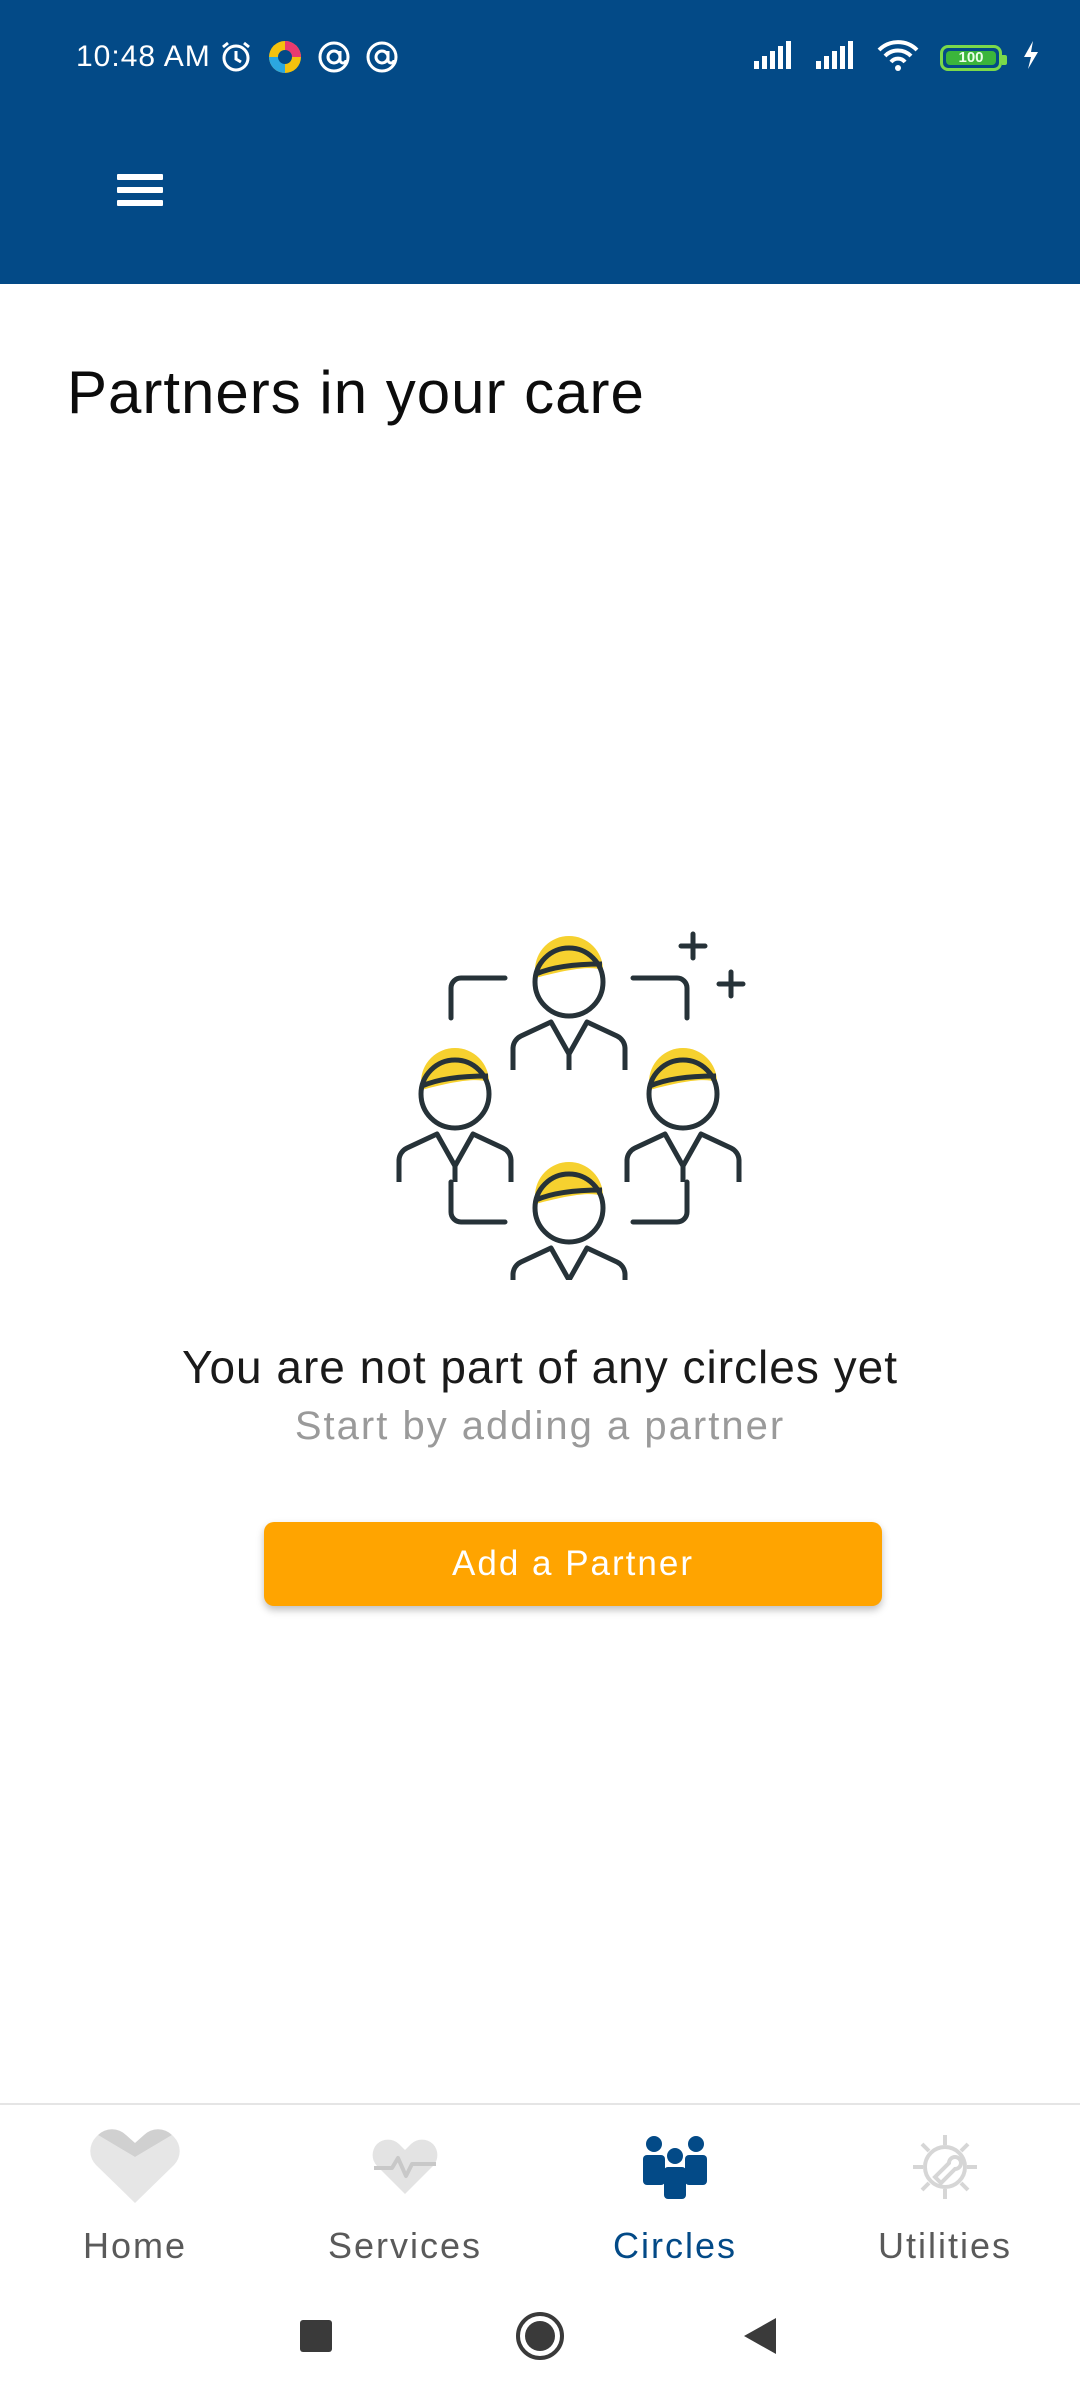 The image size is (1080, 2400). I want to click on home-icon, so click(540, 2336).